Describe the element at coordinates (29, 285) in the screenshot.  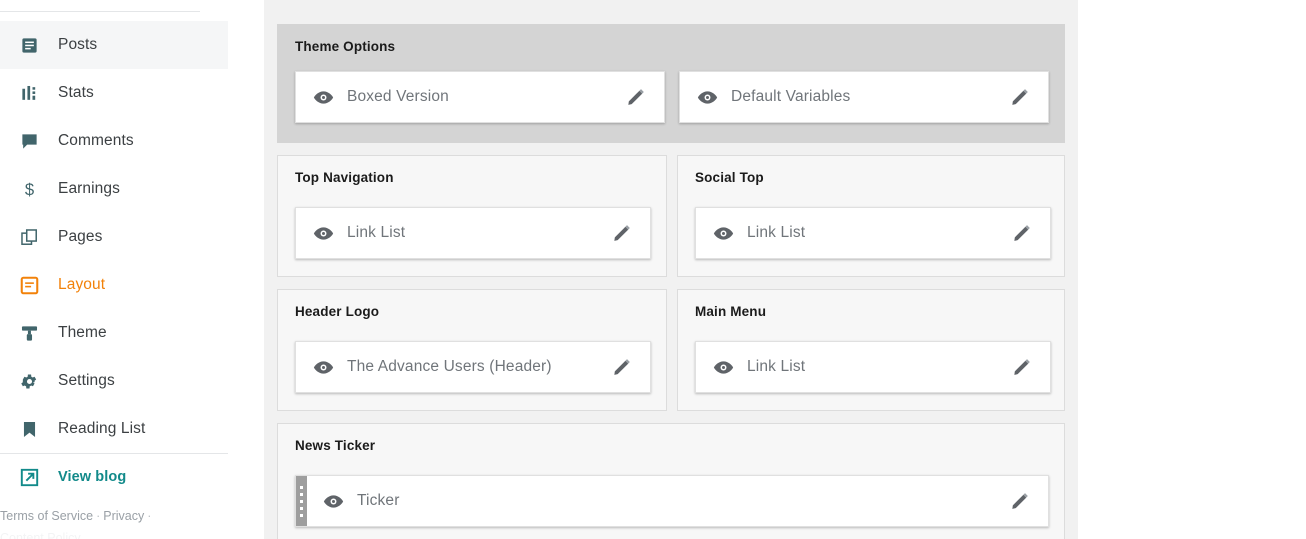
I see `layout-icon` at that location.